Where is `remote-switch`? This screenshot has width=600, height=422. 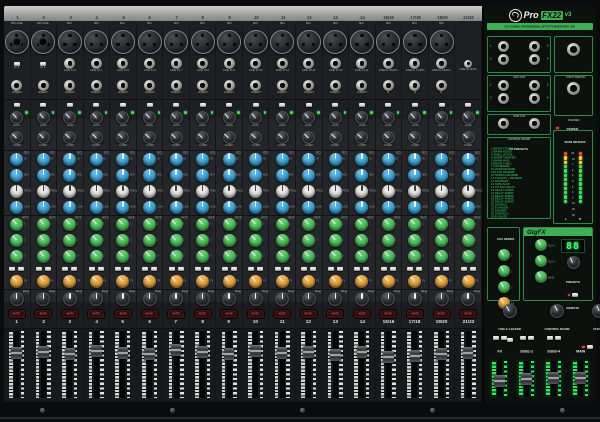
remote-switch is located at coordinates (575, 295).